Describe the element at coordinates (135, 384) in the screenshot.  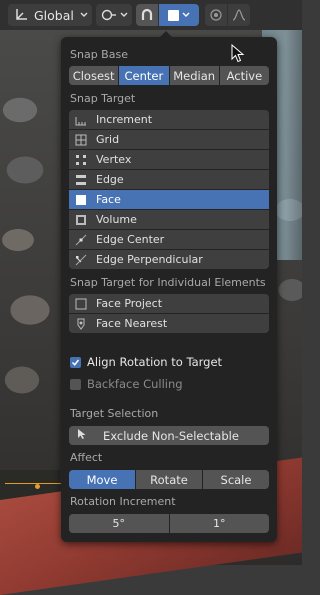
I see `backface-culling-label: Backface Culling` at that location.